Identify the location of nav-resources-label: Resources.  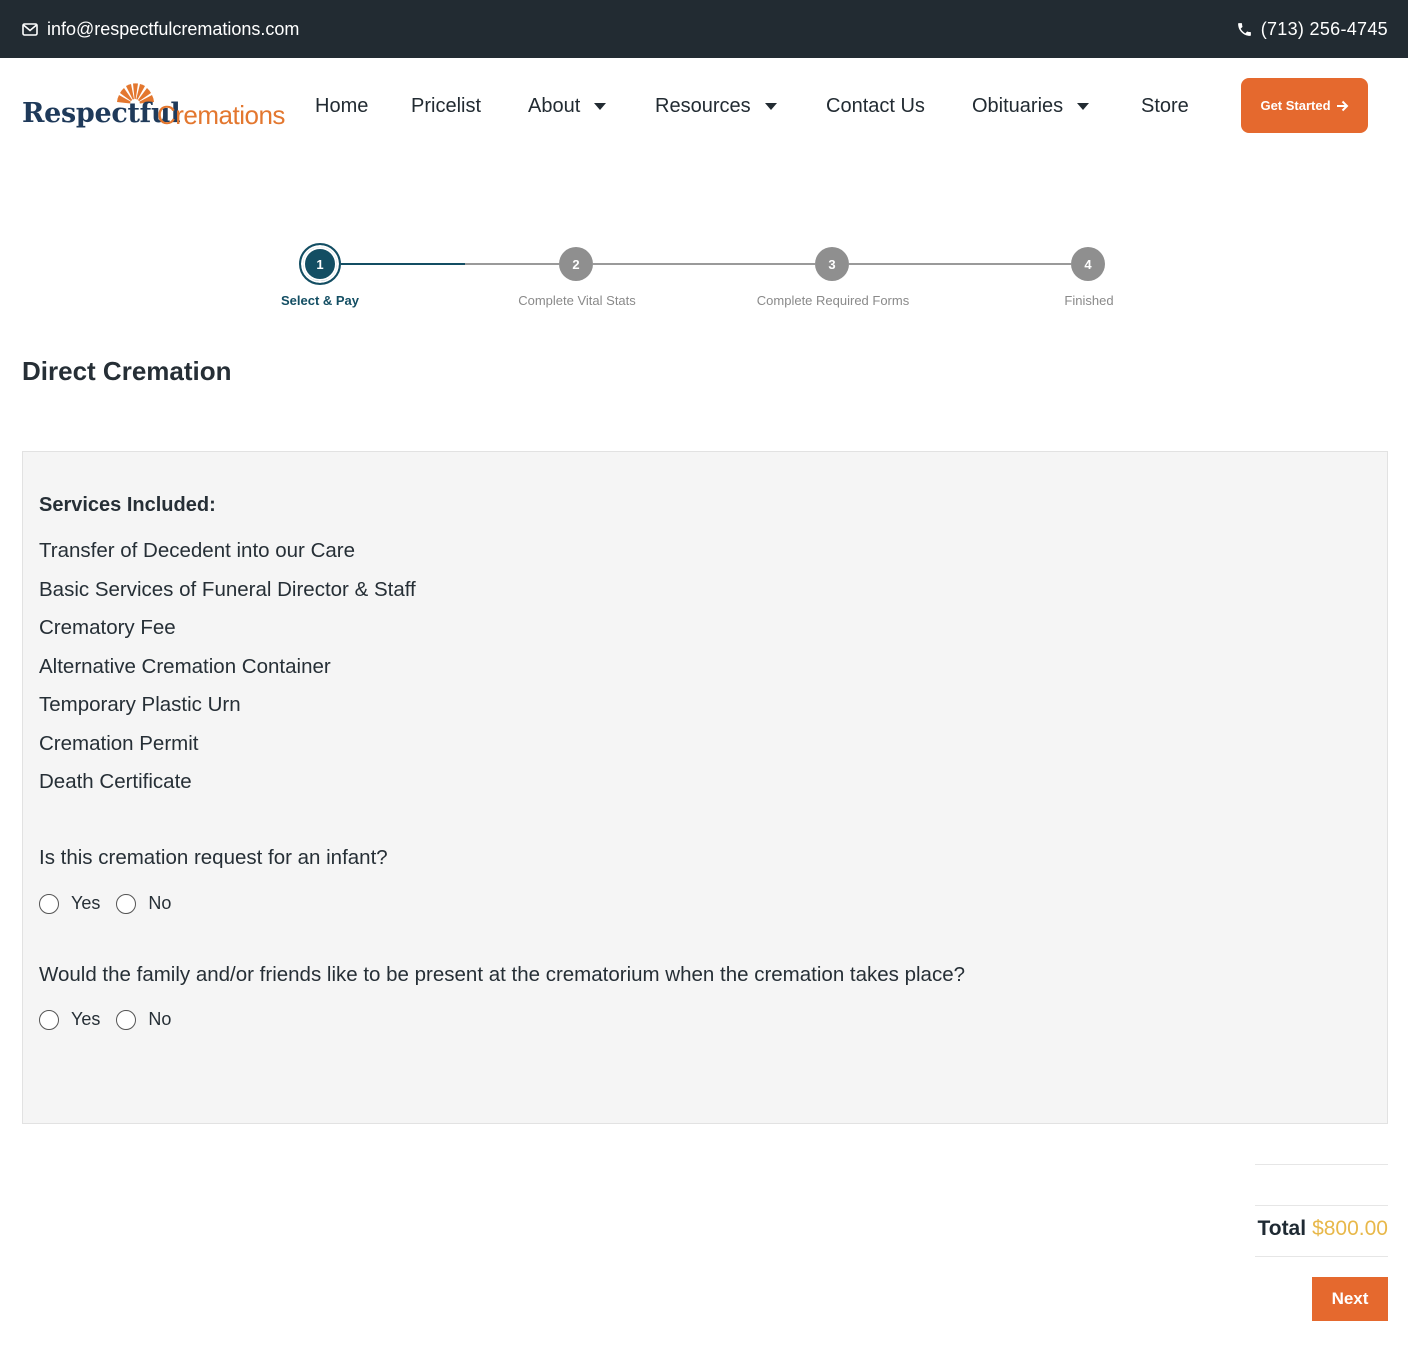
(703, 105).